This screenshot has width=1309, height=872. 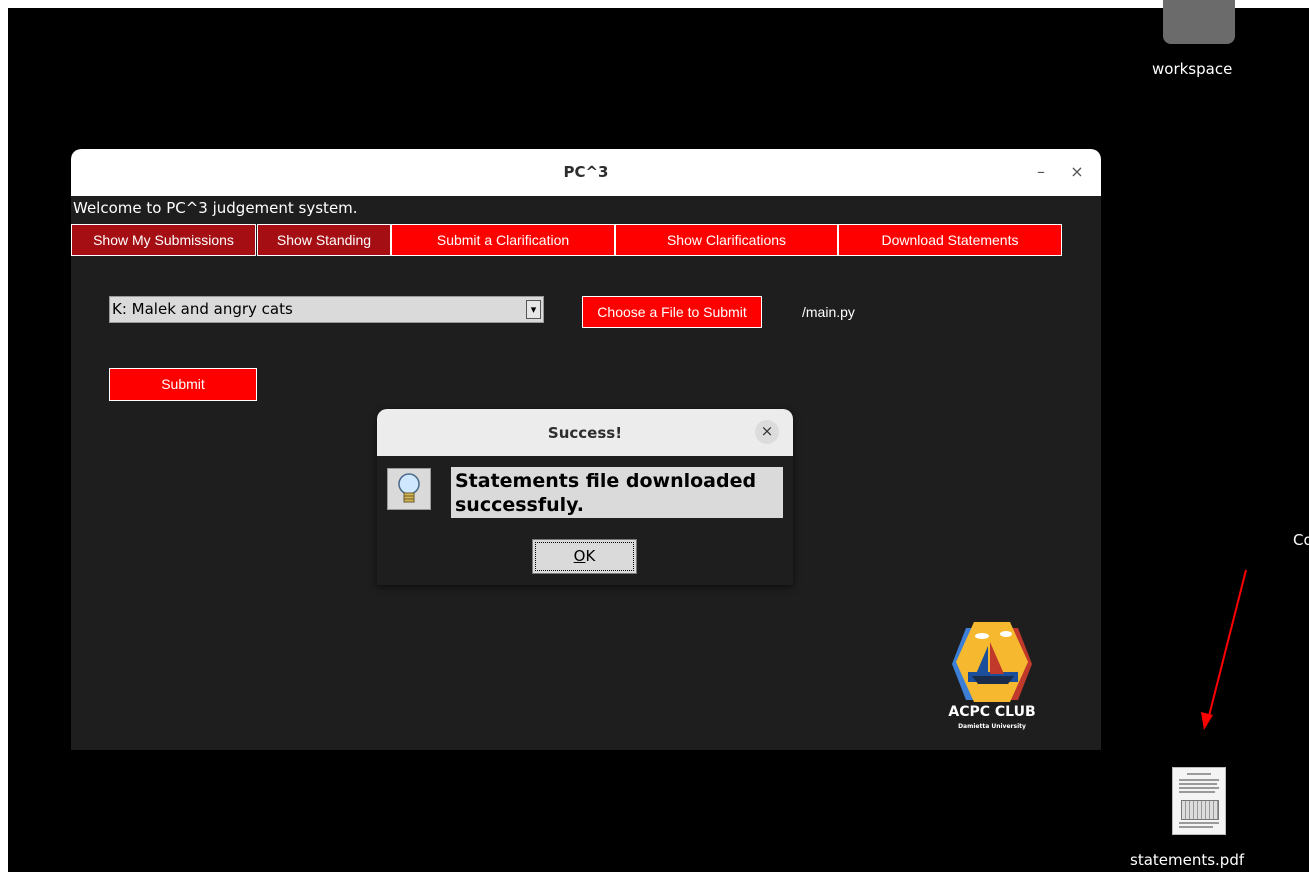 What do you see at coordinates (215, 208) in the screenshot?
I see `welcome-text: Welcome to PC^3 judgement system.` at bounding box center [215, 208].